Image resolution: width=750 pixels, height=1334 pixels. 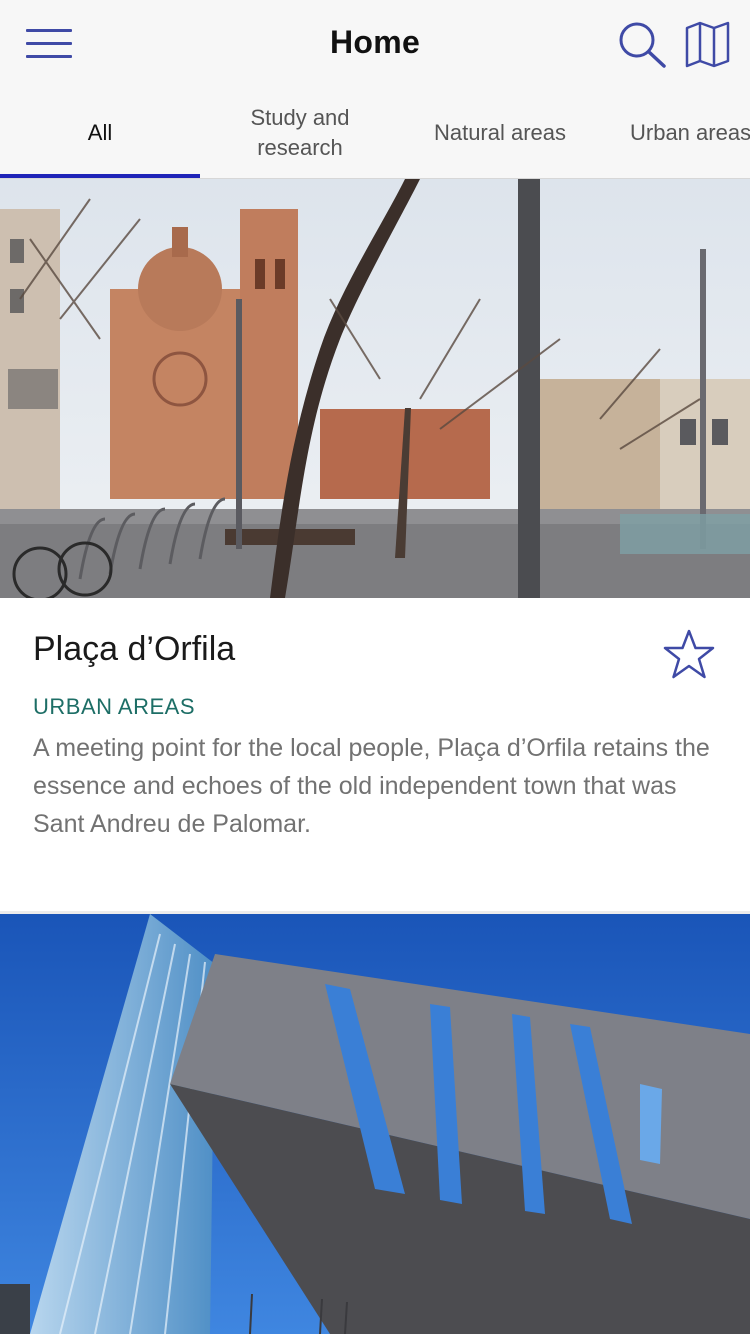 I want to click on favorite-star-icon, so click(x=689, y=655).